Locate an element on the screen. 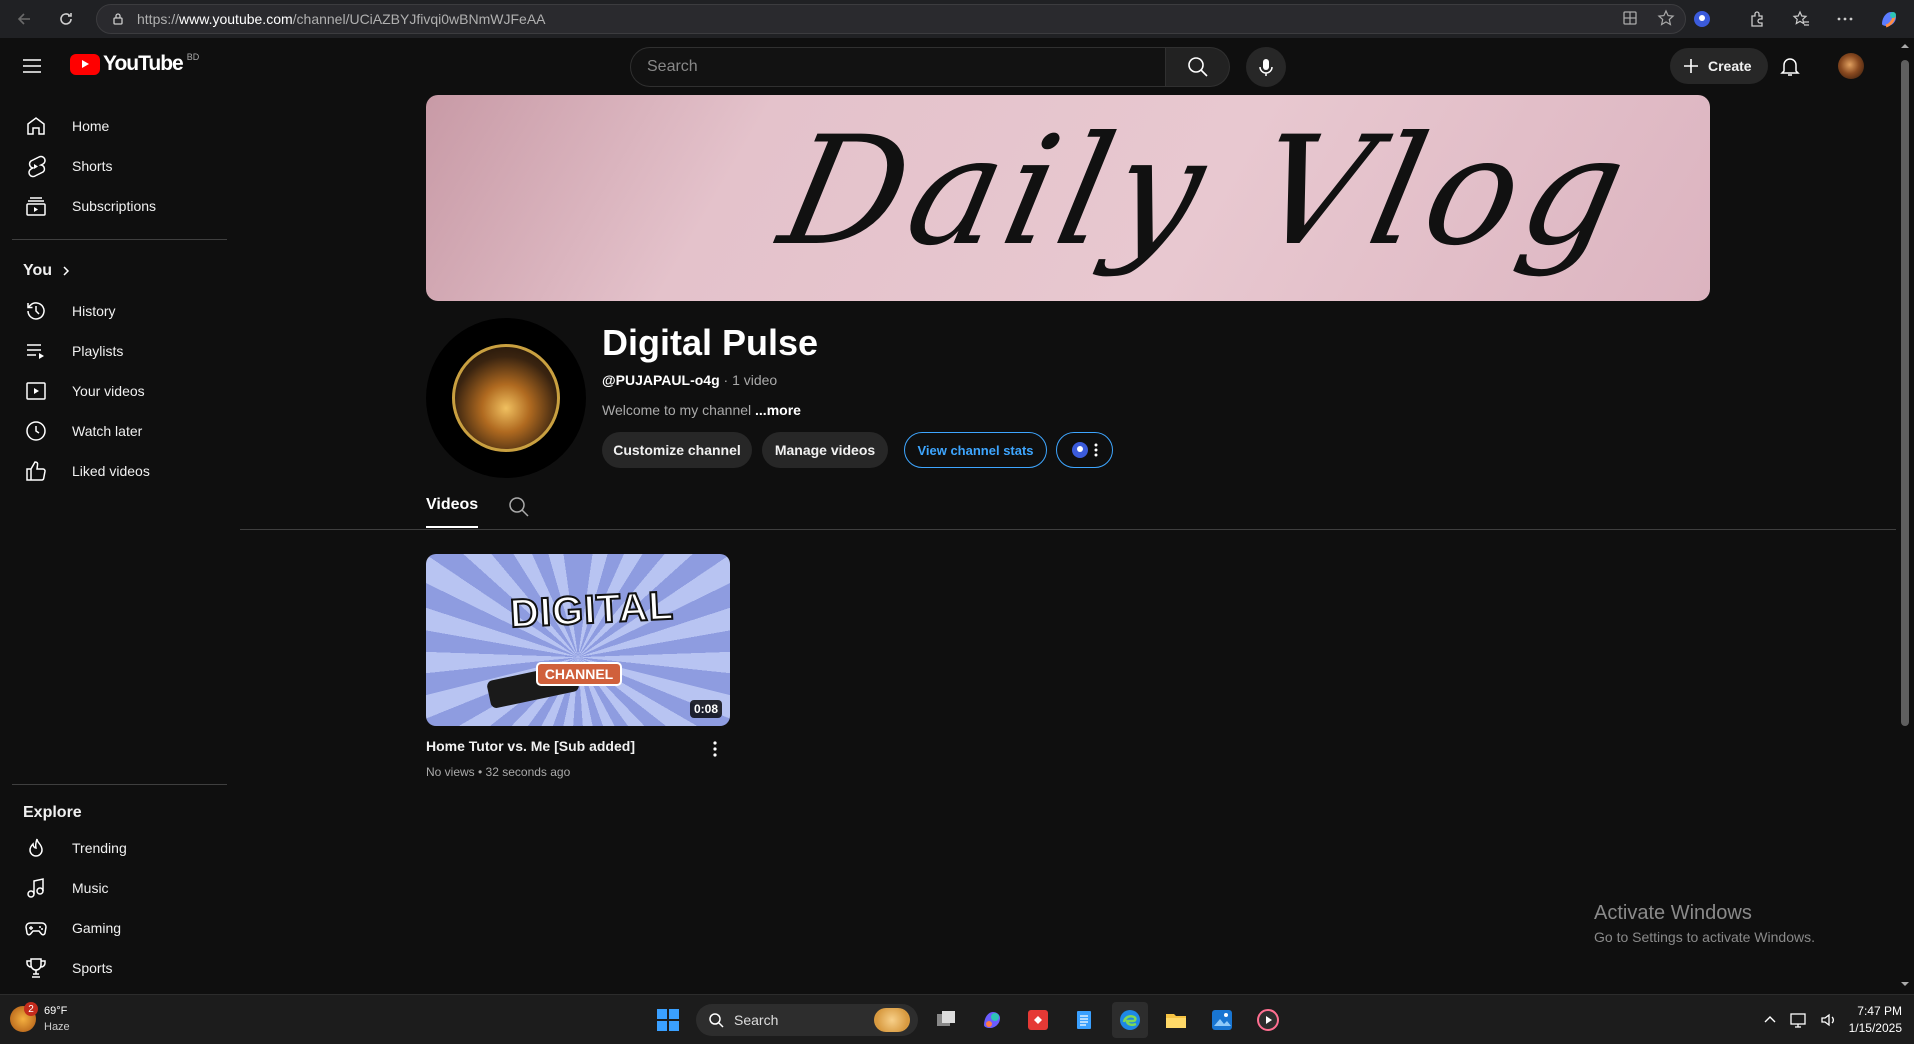 The image size is (1914, 1044). favorites-icon is located at coordinates (1801, 19).